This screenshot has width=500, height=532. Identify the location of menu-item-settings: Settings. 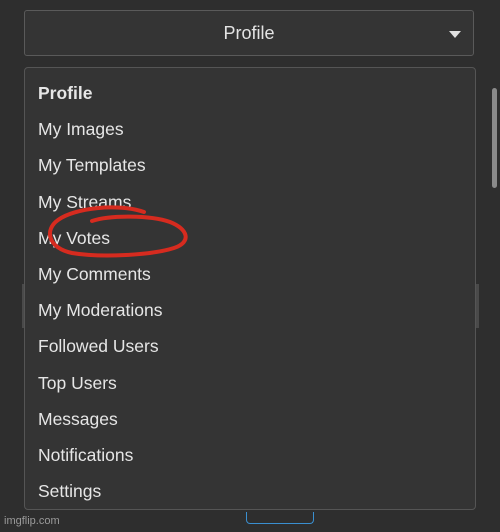
(250, 491).